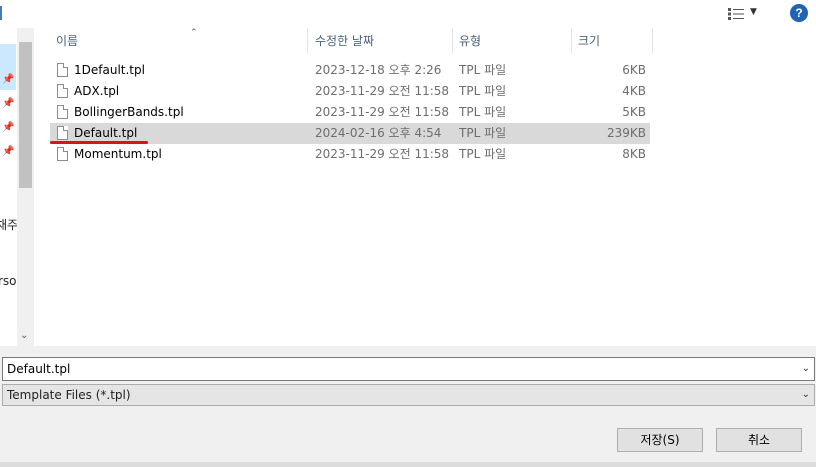  I want to click on cancel-button: 취소, so click(759, 440).